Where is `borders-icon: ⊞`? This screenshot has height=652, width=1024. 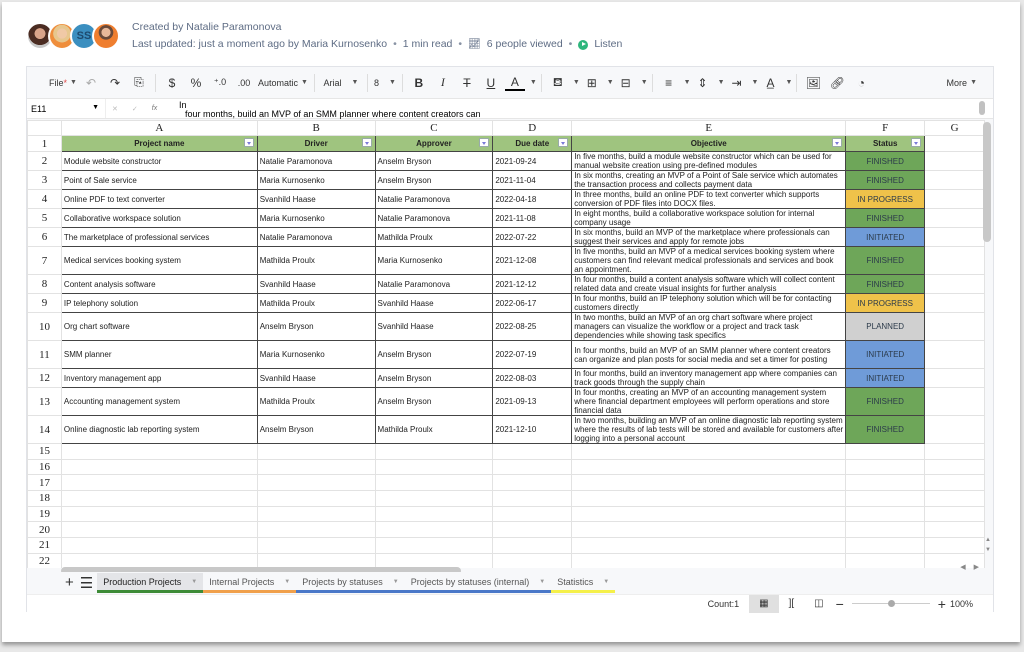
borders-icon: ⊞ is located at coordinates (592, 83).